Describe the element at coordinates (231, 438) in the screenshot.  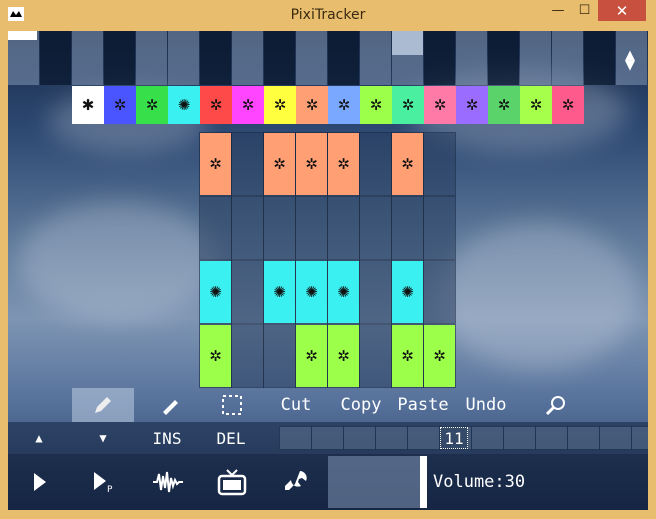
I see `delete-button: DEL` at that location.